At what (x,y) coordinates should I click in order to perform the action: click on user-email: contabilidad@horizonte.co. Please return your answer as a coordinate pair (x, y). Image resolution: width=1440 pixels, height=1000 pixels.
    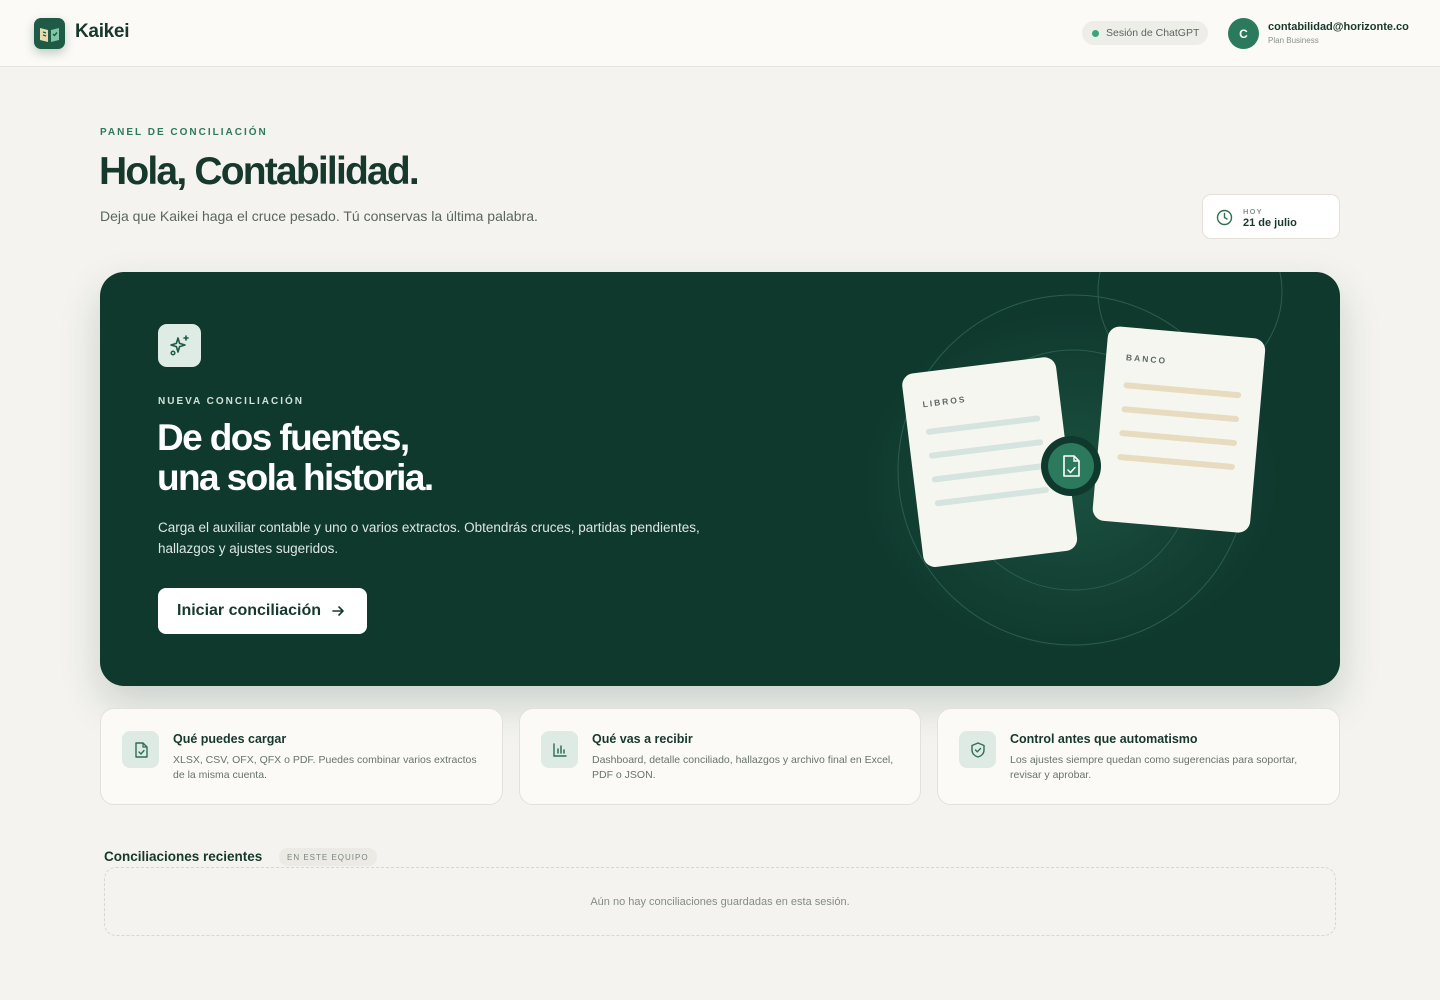
    Looking at the image, I should click on (1338, 27).